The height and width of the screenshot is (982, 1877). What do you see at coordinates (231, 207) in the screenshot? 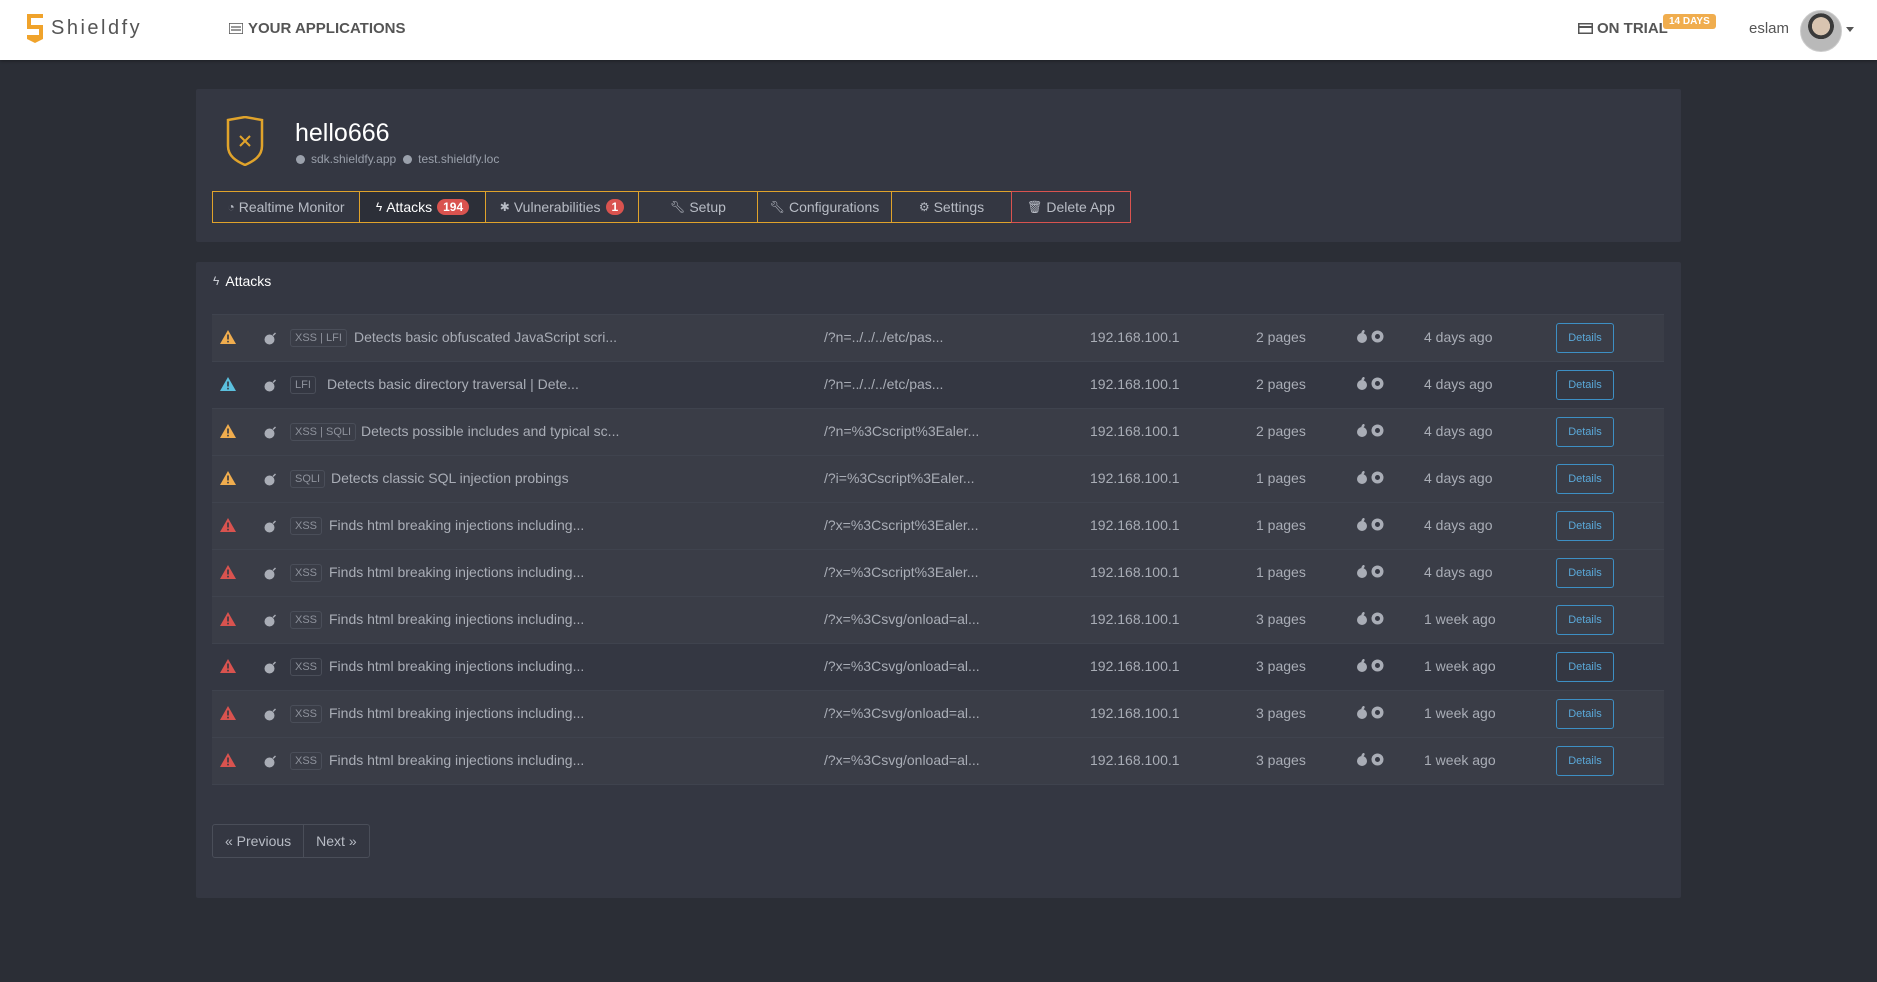
I see `dashboard-icon: ◔` at bounding box center [231, 207].